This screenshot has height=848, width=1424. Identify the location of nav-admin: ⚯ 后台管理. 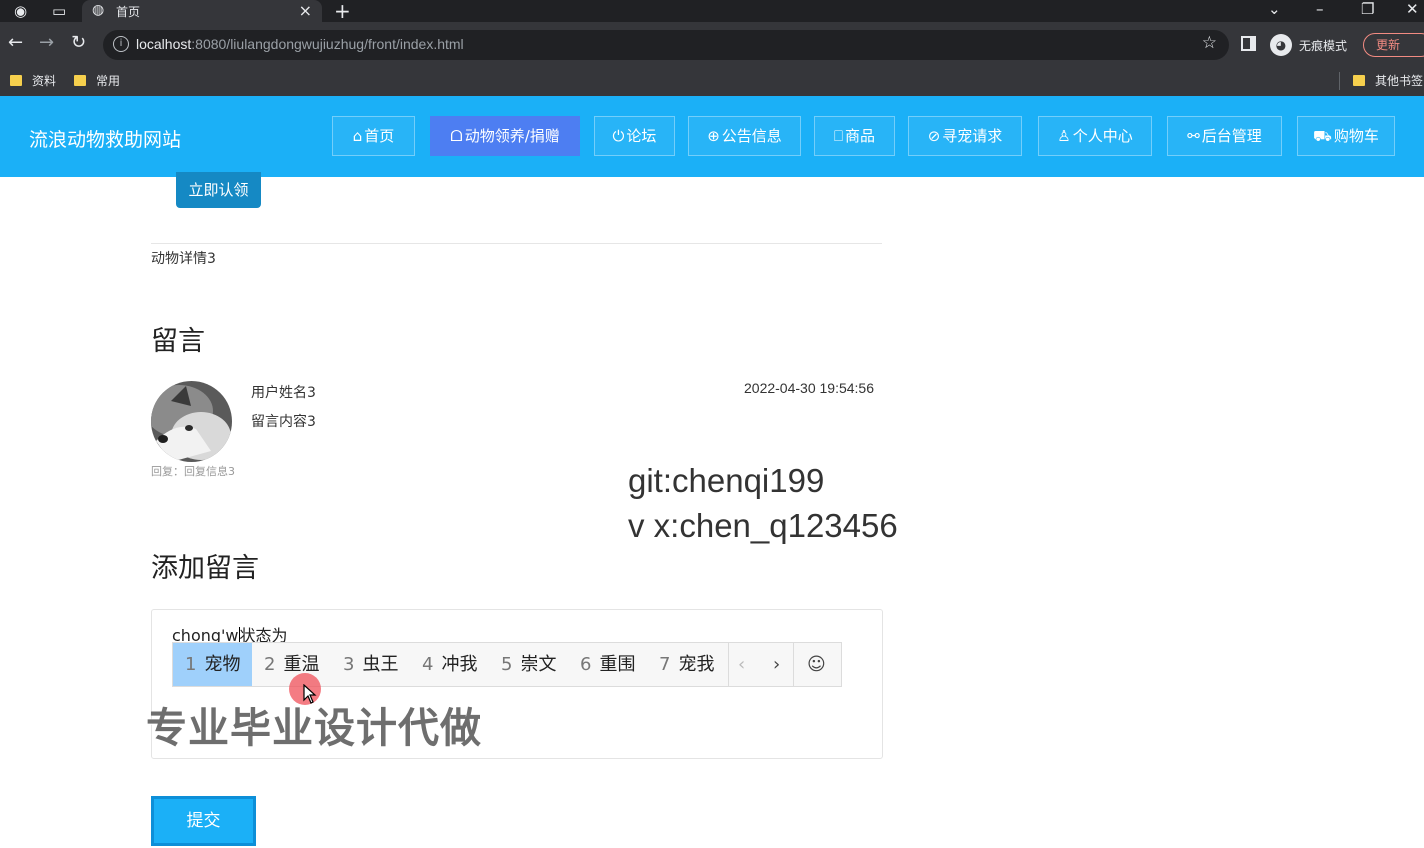
(1224, 136).